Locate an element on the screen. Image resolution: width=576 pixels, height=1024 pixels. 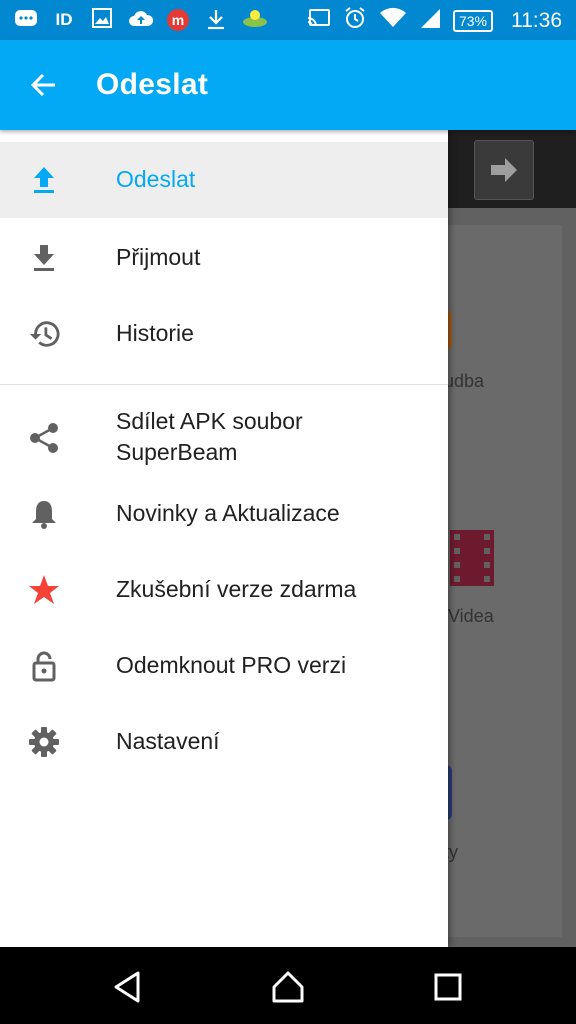
battery-icon: 73% is located at coordinates (472, 20).